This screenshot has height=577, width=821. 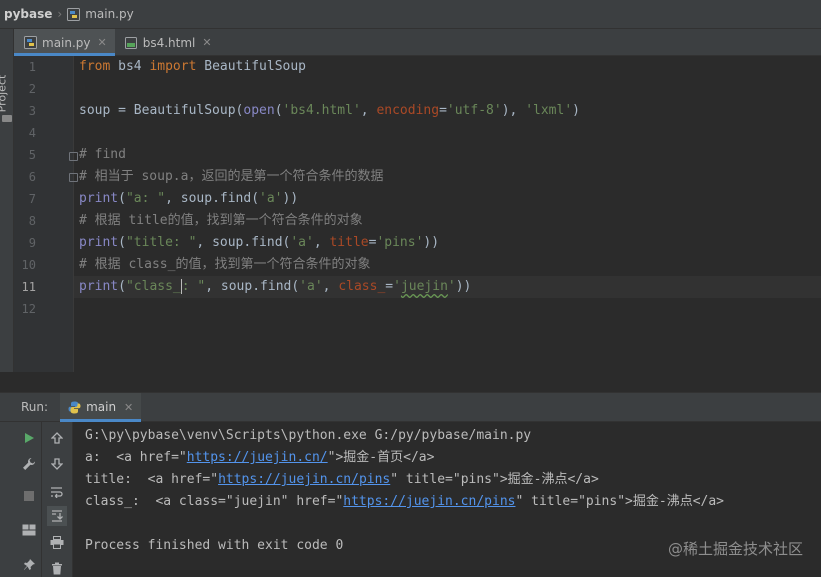 What do you see at coordinates (214, 501) in the screenshot?
I see `console-text: class_: <a class="juejin" href="` at bounding box center [214, 501].